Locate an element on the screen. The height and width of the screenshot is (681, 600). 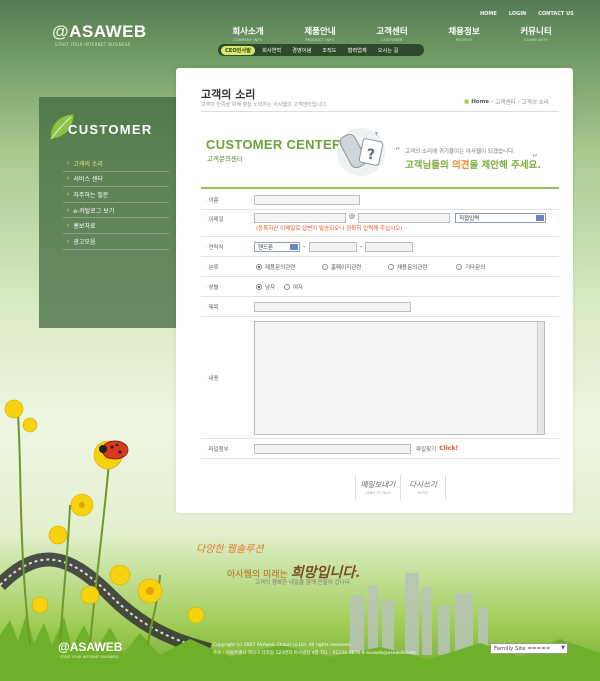
gnb-recruit: 채용정보 RECRUIT is located at coordinates (464, 33).